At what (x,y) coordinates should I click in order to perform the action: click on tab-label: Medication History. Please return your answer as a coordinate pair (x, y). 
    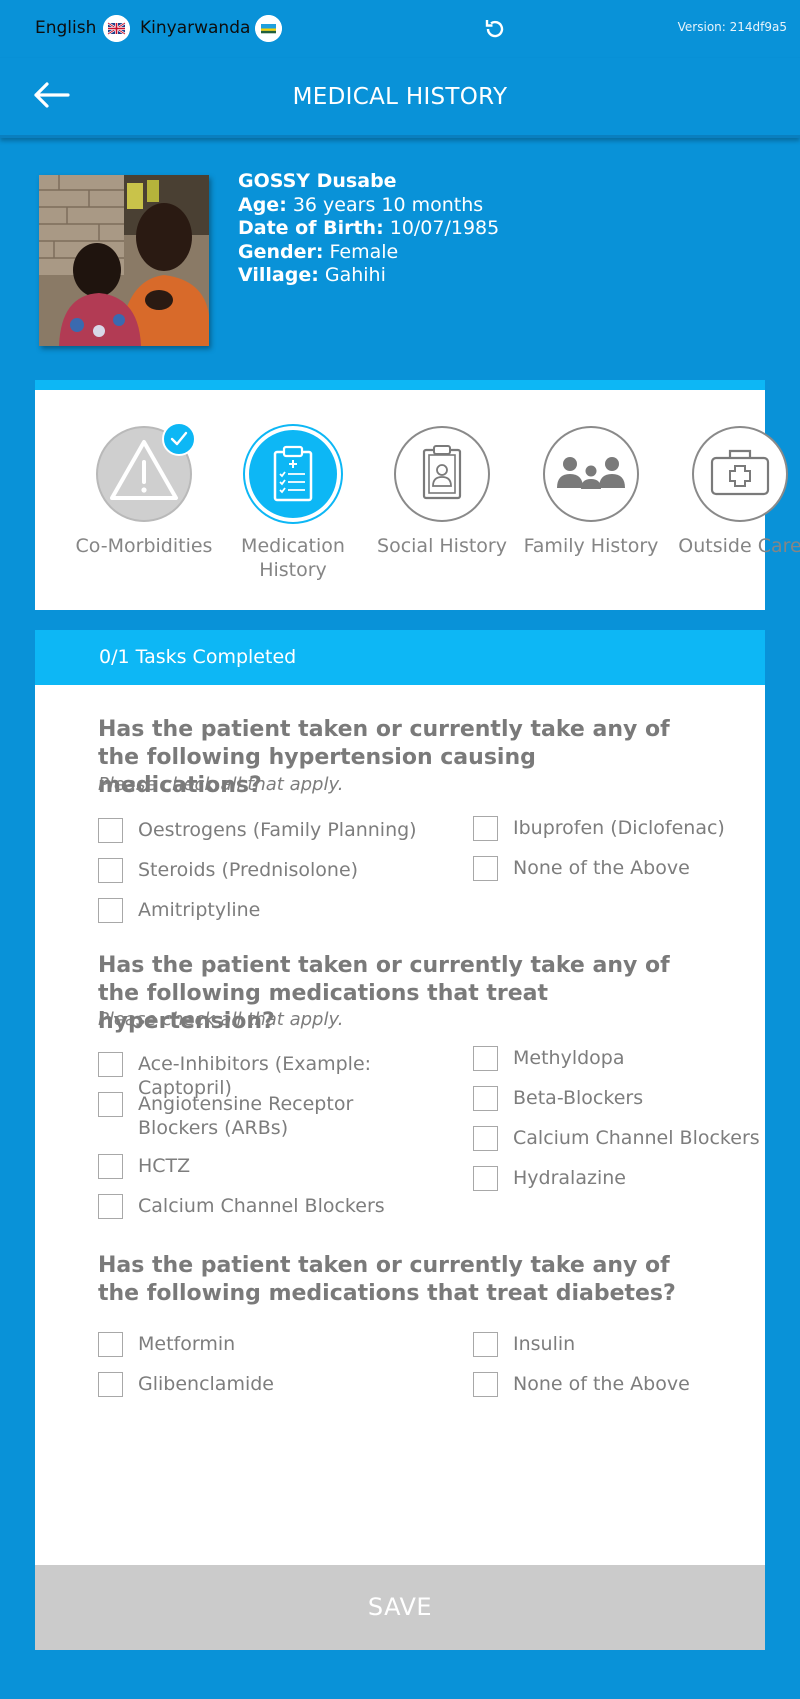
    Looking at the image, I should click on (293, 558).